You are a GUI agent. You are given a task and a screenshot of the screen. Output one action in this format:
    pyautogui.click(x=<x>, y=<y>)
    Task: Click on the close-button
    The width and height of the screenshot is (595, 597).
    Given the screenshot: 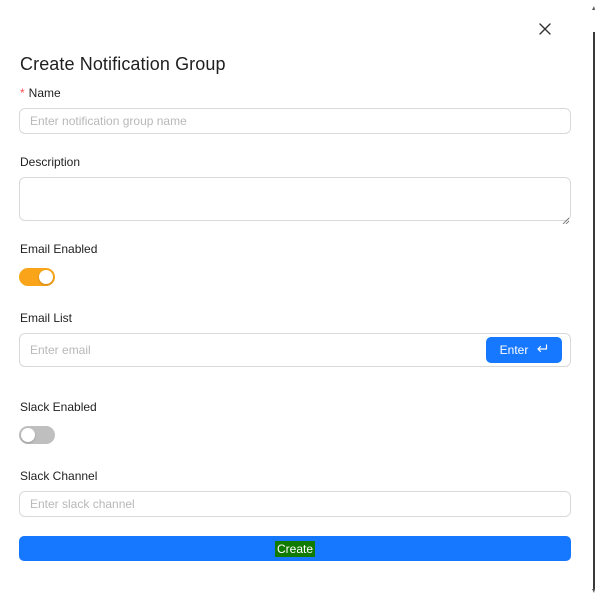 What is the action you would take?
    pyautogui.click(x=545, y=31)
    